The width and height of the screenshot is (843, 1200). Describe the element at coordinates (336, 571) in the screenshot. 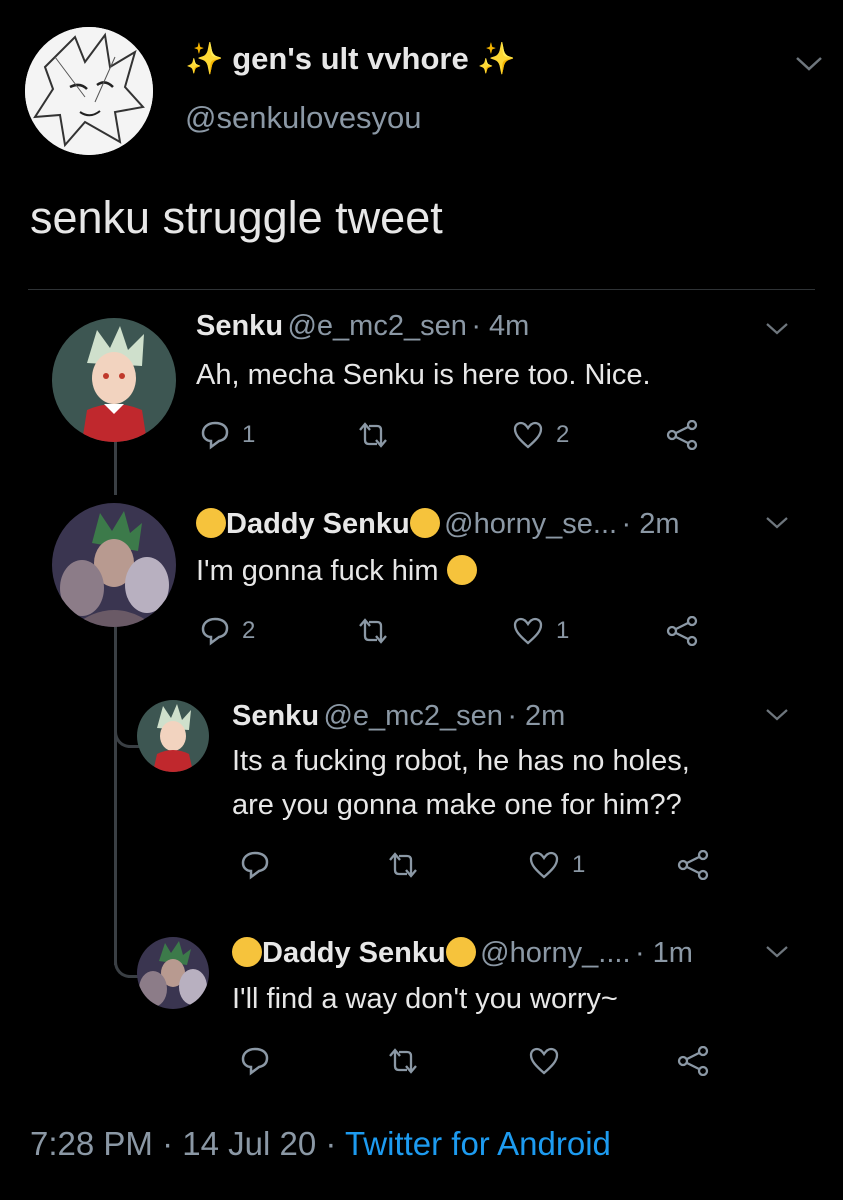

I see `reply-text: I'm gonna fuck him` at that location.